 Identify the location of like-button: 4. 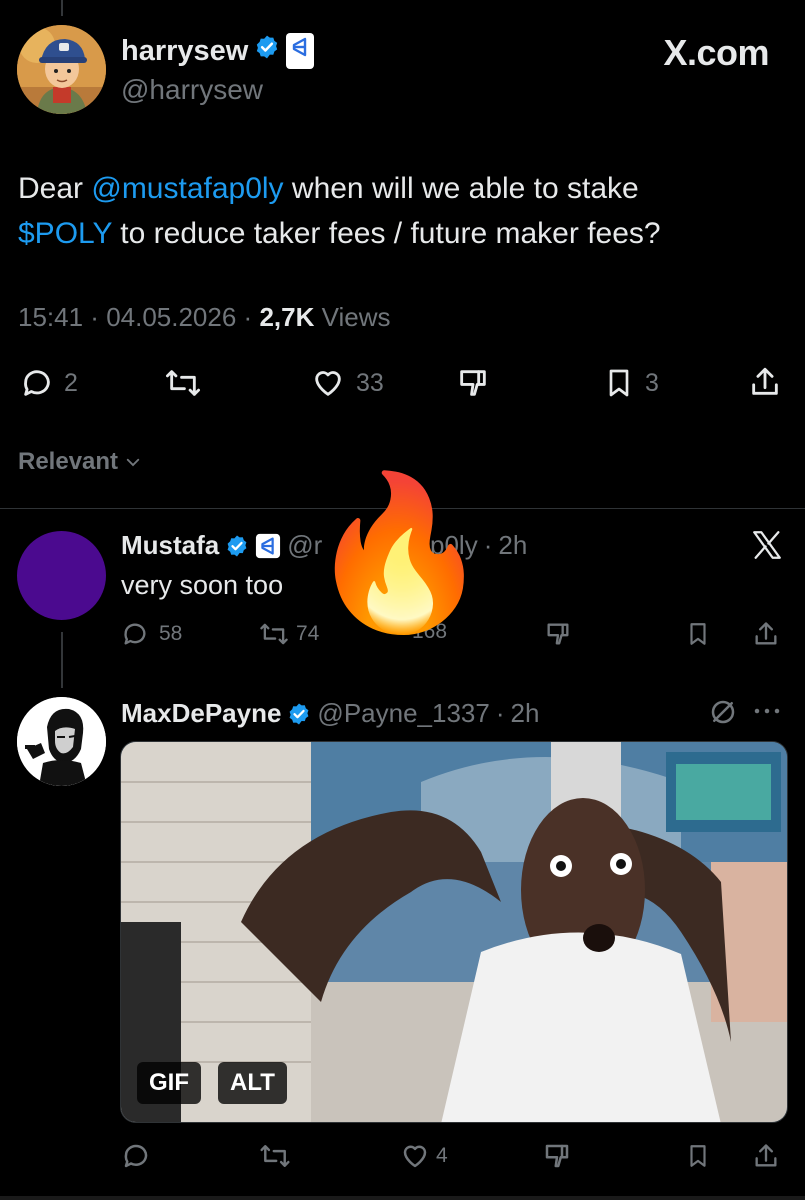
(424, 1156).